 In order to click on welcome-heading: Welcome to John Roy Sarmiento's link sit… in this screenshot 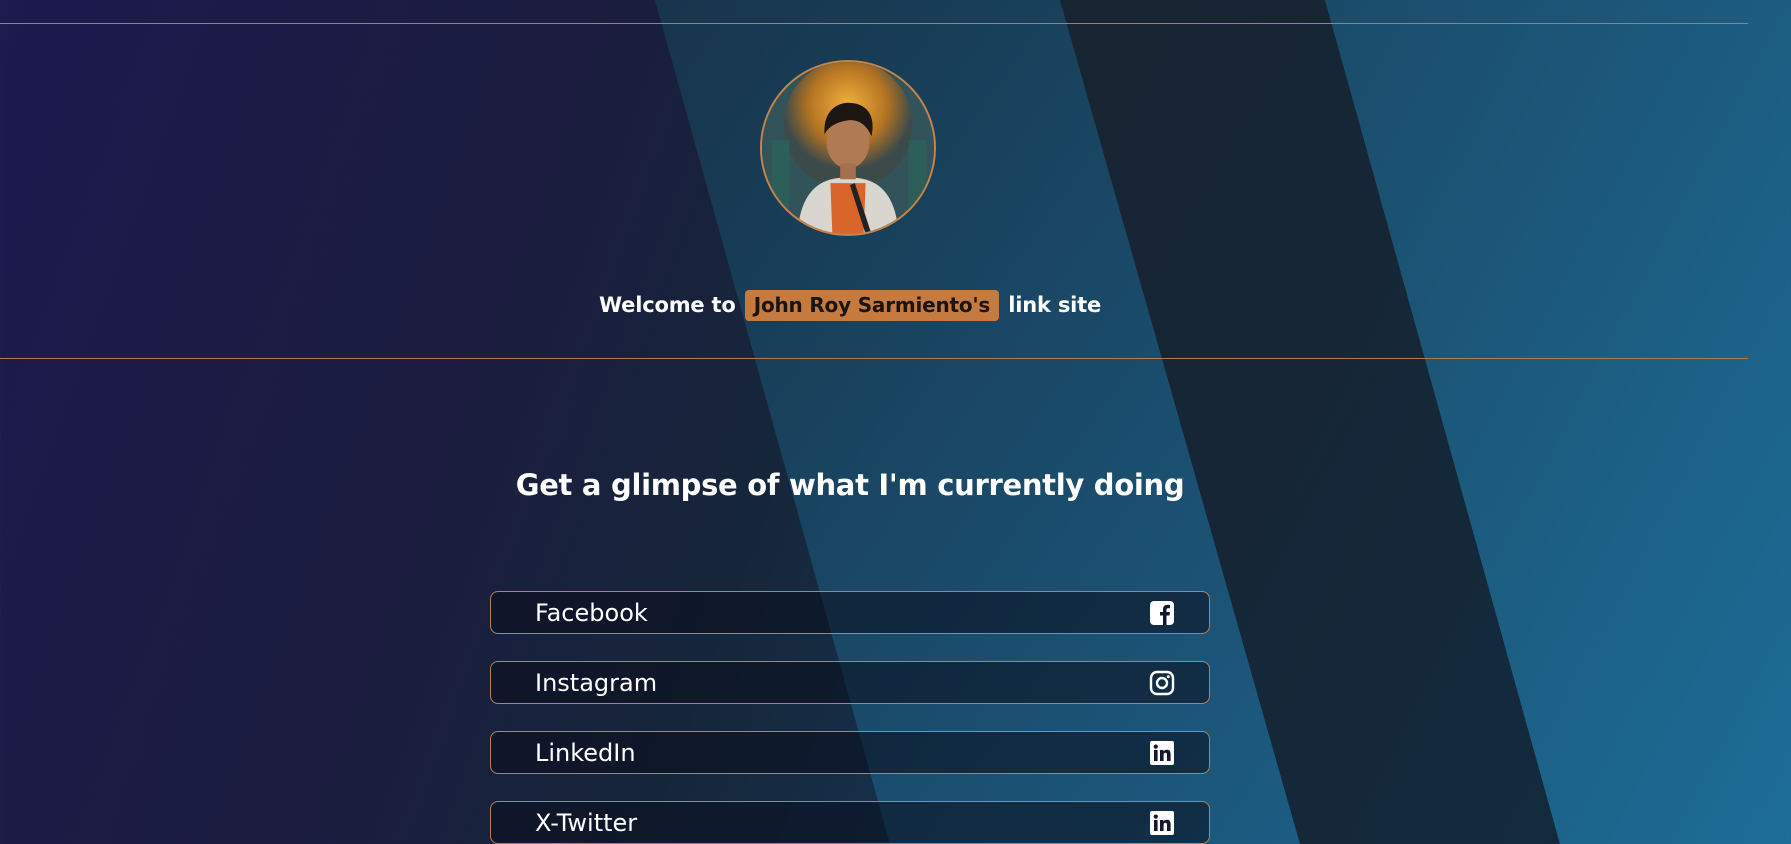, I will do `click(850, 305)`.